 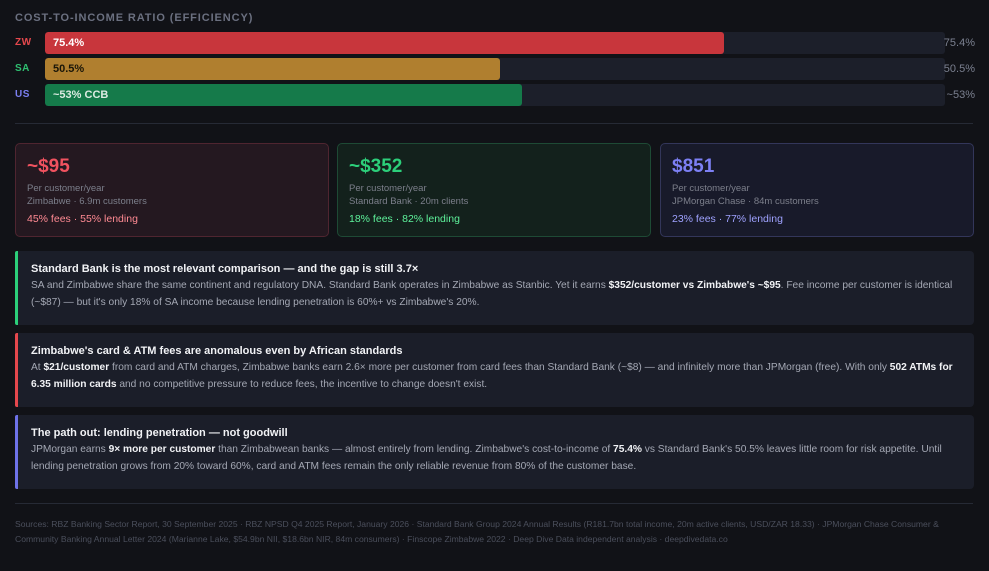 I want to click on card-amount: ~$352, so click(x=376, y=166).